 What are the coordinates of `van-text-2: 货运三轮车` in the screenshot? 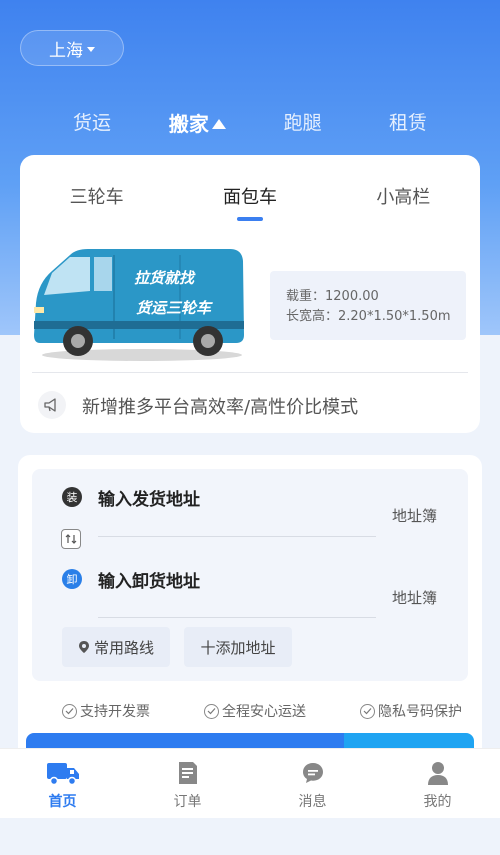 It's located at (174, 308).